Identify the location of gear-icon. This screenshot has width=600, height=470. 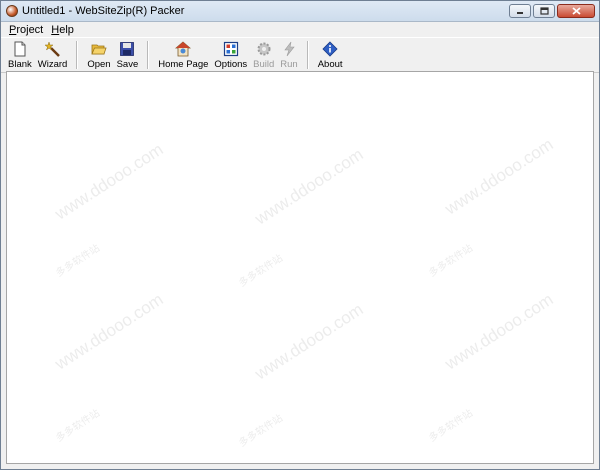
(264, 49).